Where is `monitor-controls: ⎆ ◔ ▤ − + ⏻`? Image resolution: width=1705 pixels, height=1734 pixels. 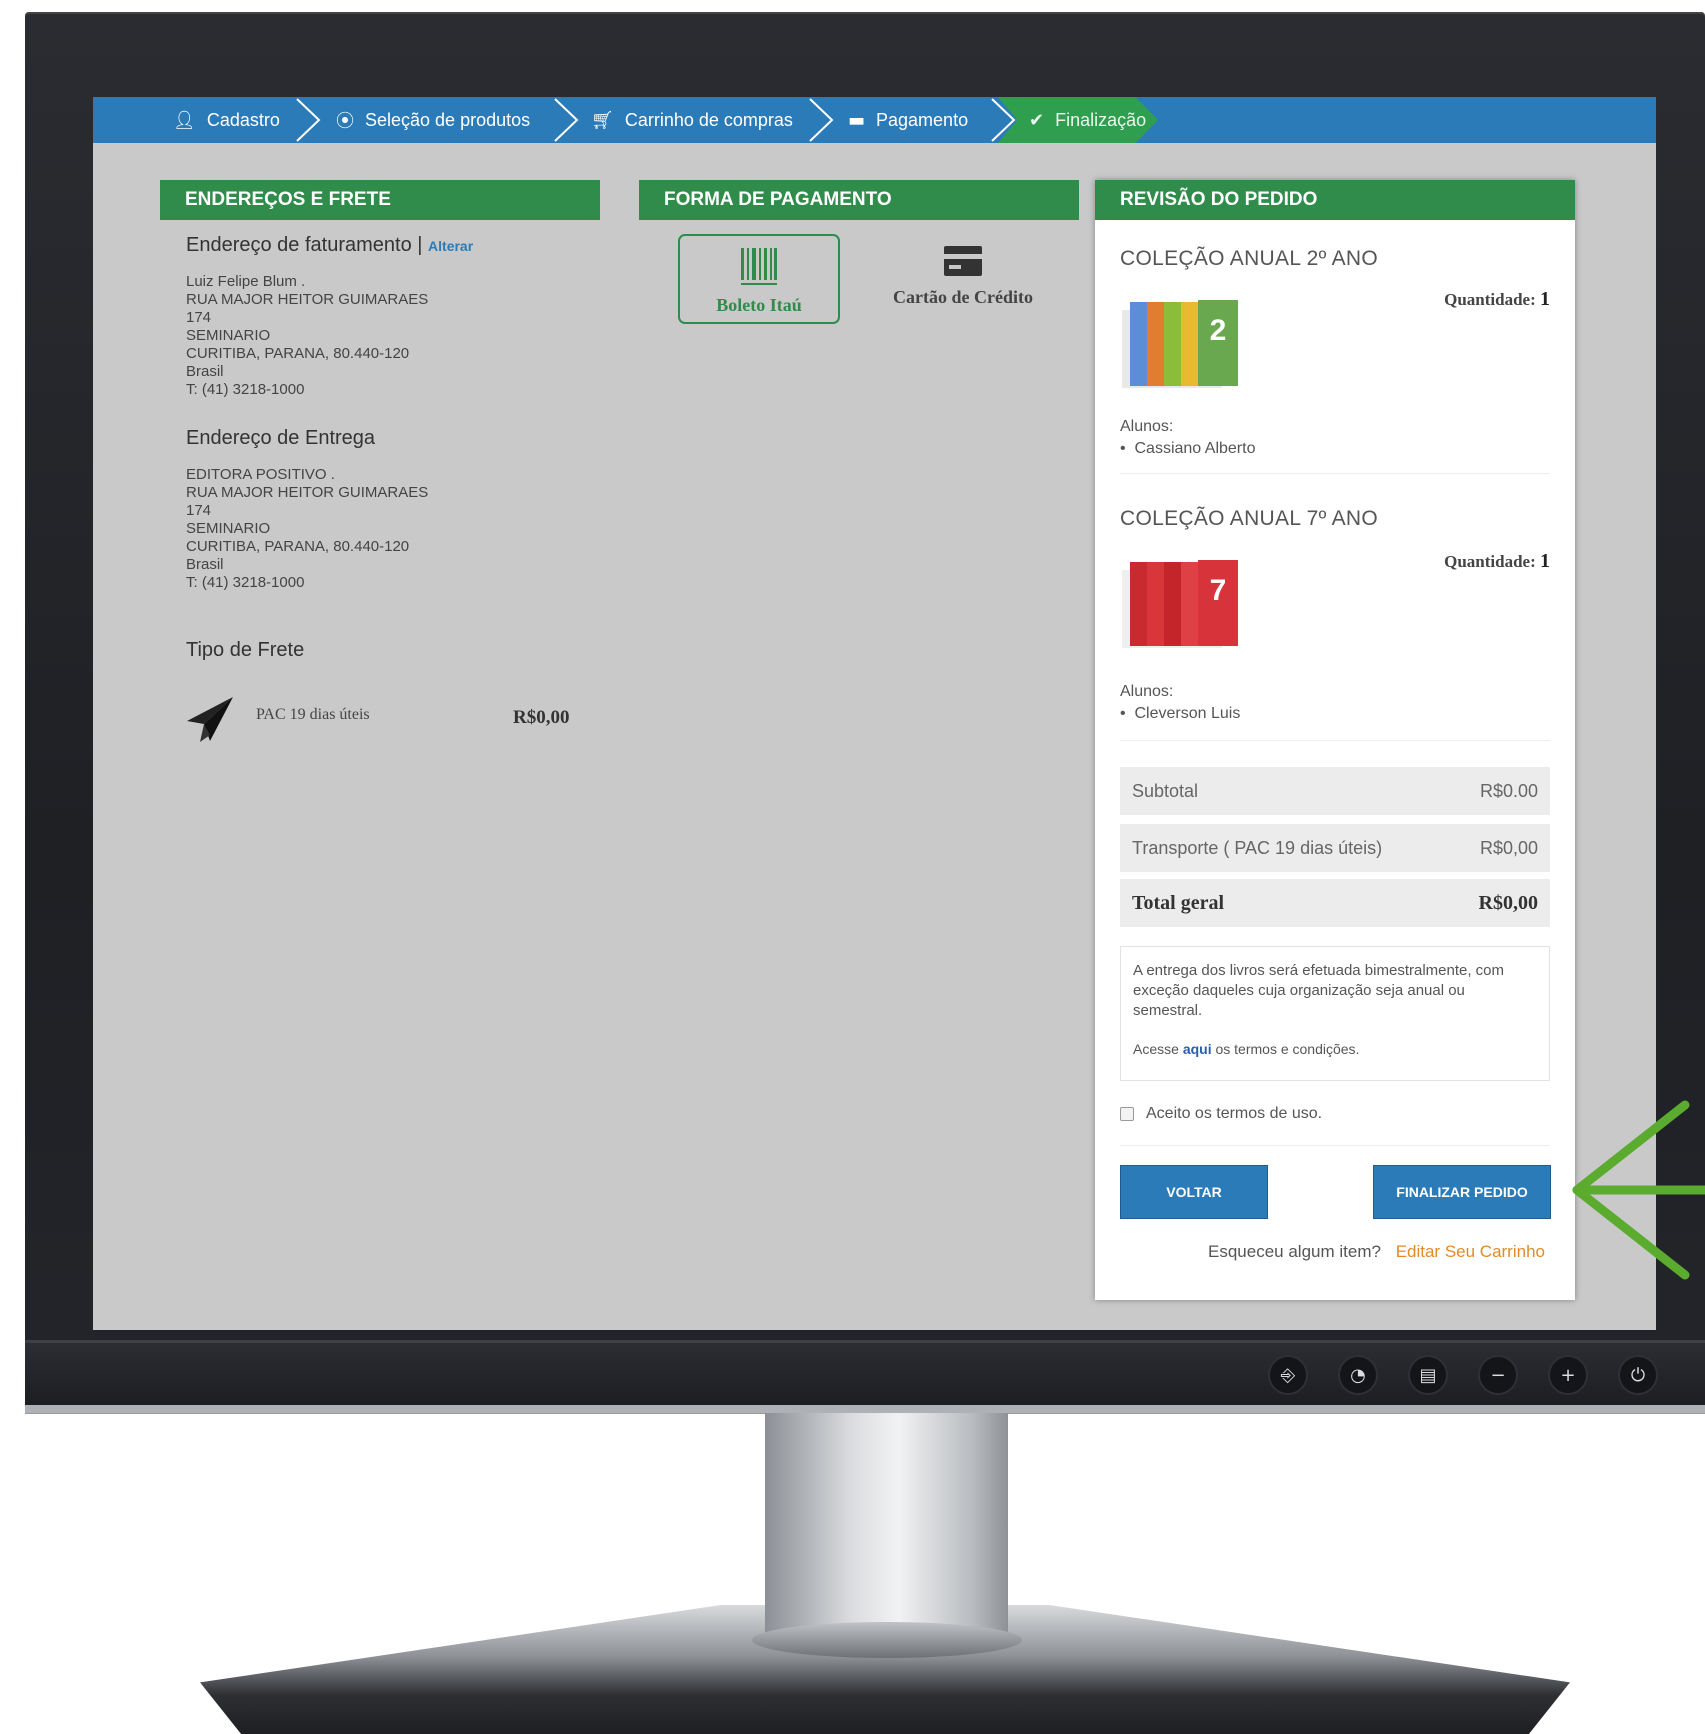 monitor-controls: ⎆ ◔ ▤ − + ⏻ is located at coordinates (1463, 1375).